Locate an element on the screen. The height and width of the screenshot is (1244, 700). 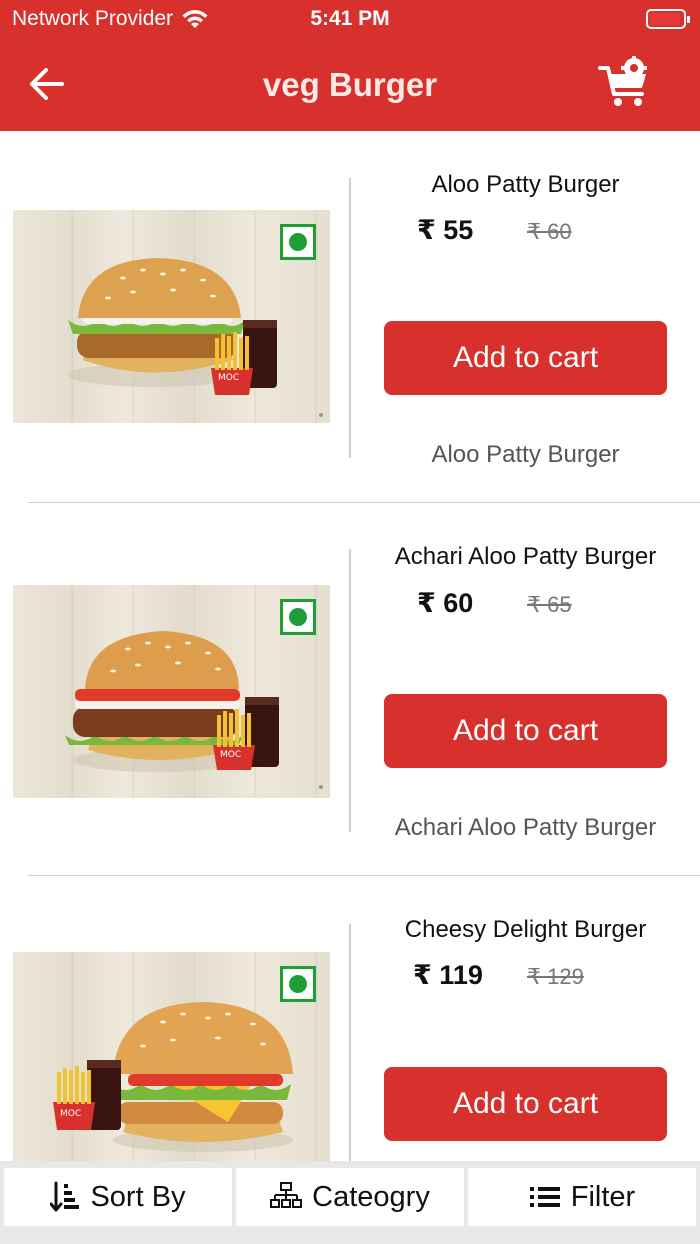
cart-button is located at coordinates (624, 83).